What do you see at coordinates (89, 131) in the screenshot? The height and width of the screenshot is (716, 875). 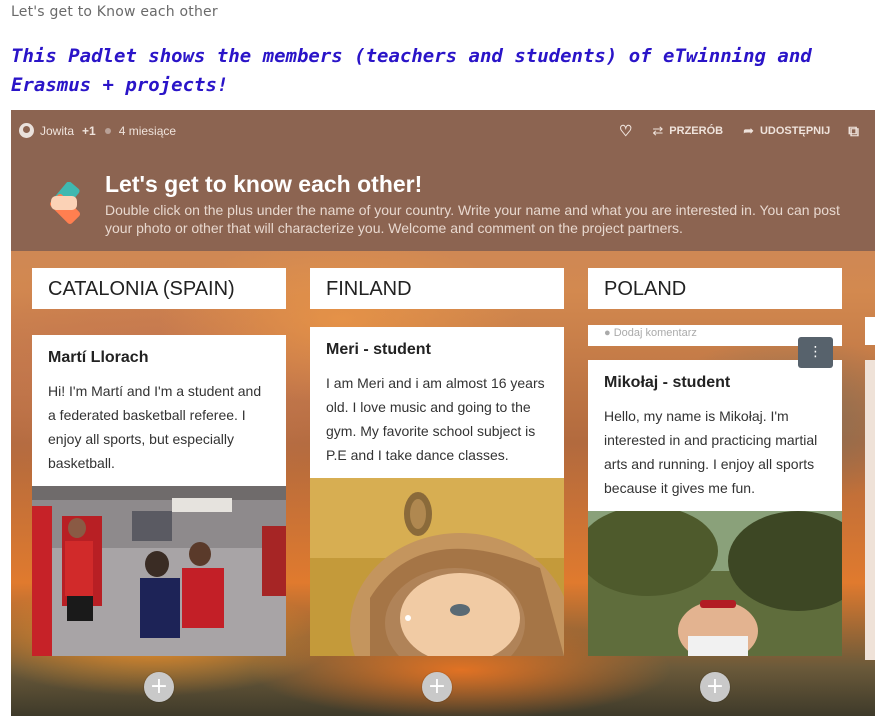 I see `contributors-count: +1` at bounding box center [89, 131].